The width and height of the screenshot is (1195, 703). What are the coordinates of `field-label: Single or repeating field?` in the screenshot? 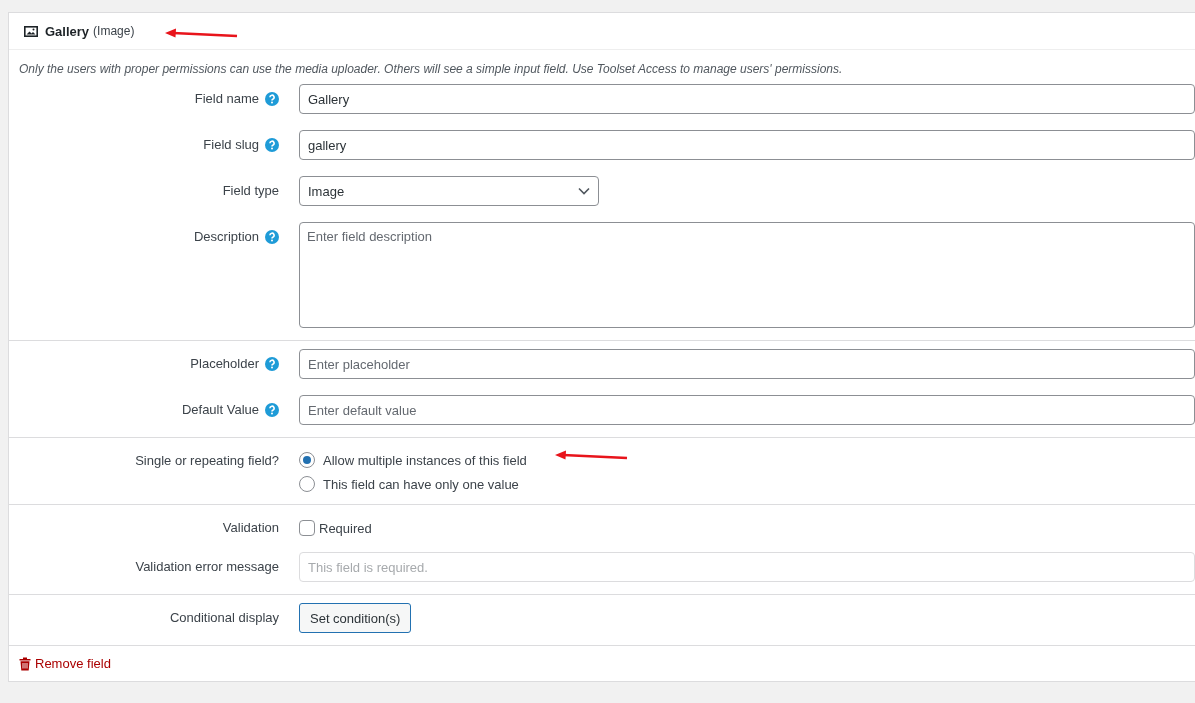 It's located at (207, 460).